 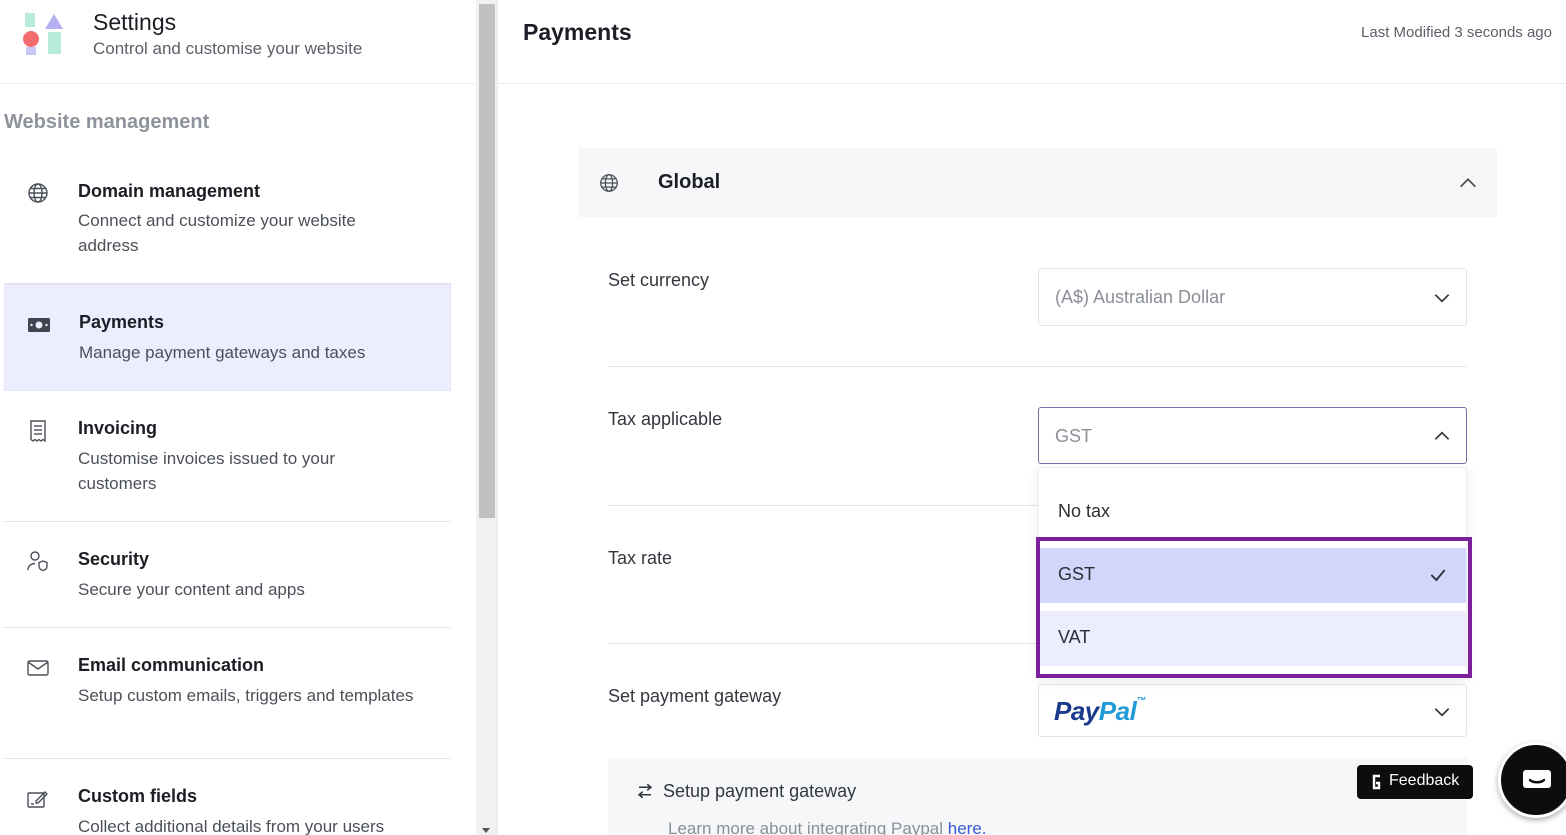 What do you see at coordinates (760, 791) in the screenshot?
I see `setup-gateway-title: Setup payment gateway` at bounding box center [760, 791].